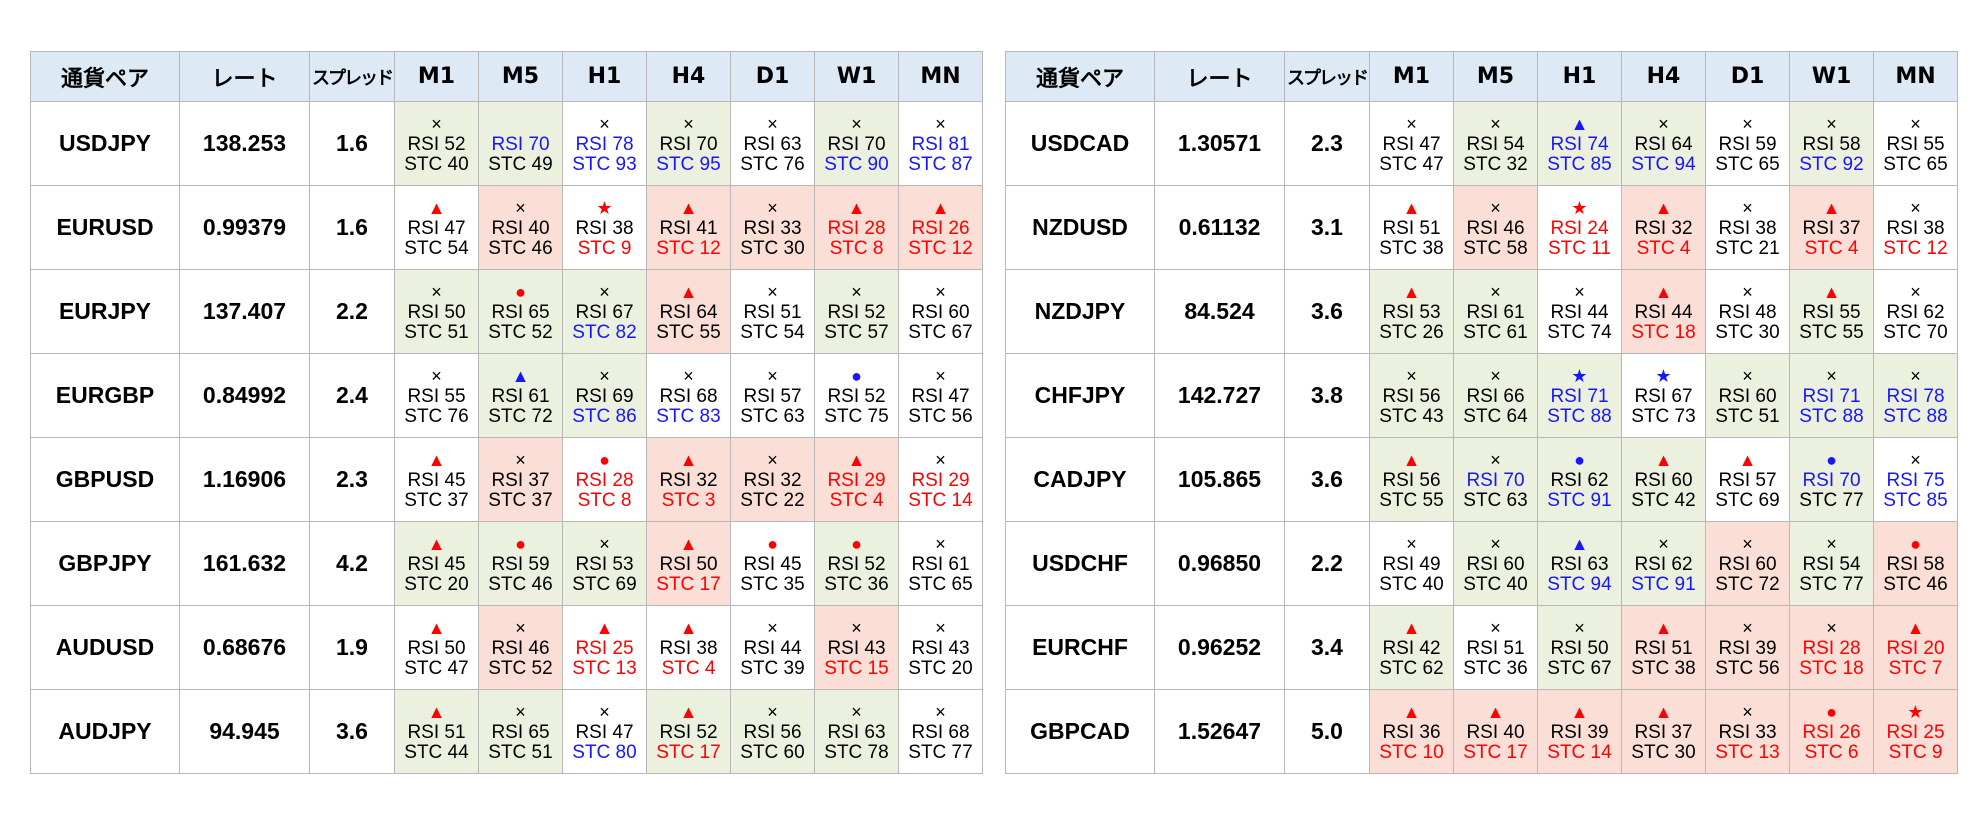 The image size is (1985, 840). What do you see at coordinates (1411, 752) in the screenshot?
I see `stc-value: STC 10` at bounding box center [1411, 752].